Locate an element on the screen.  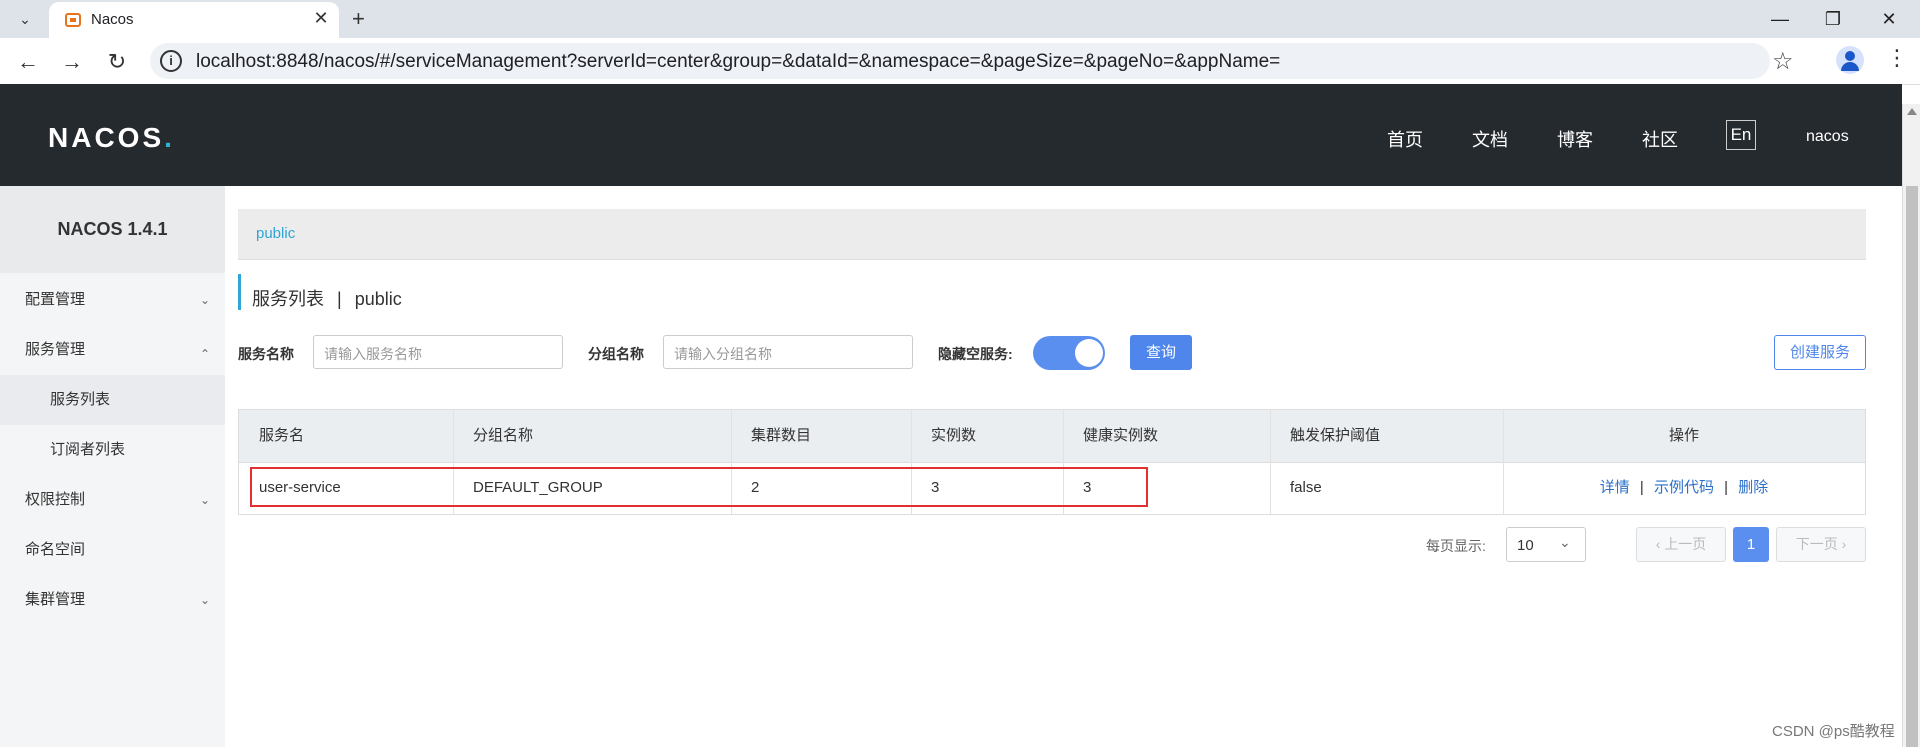
reload-icon: ↻ is located at coordinates (117, 62).